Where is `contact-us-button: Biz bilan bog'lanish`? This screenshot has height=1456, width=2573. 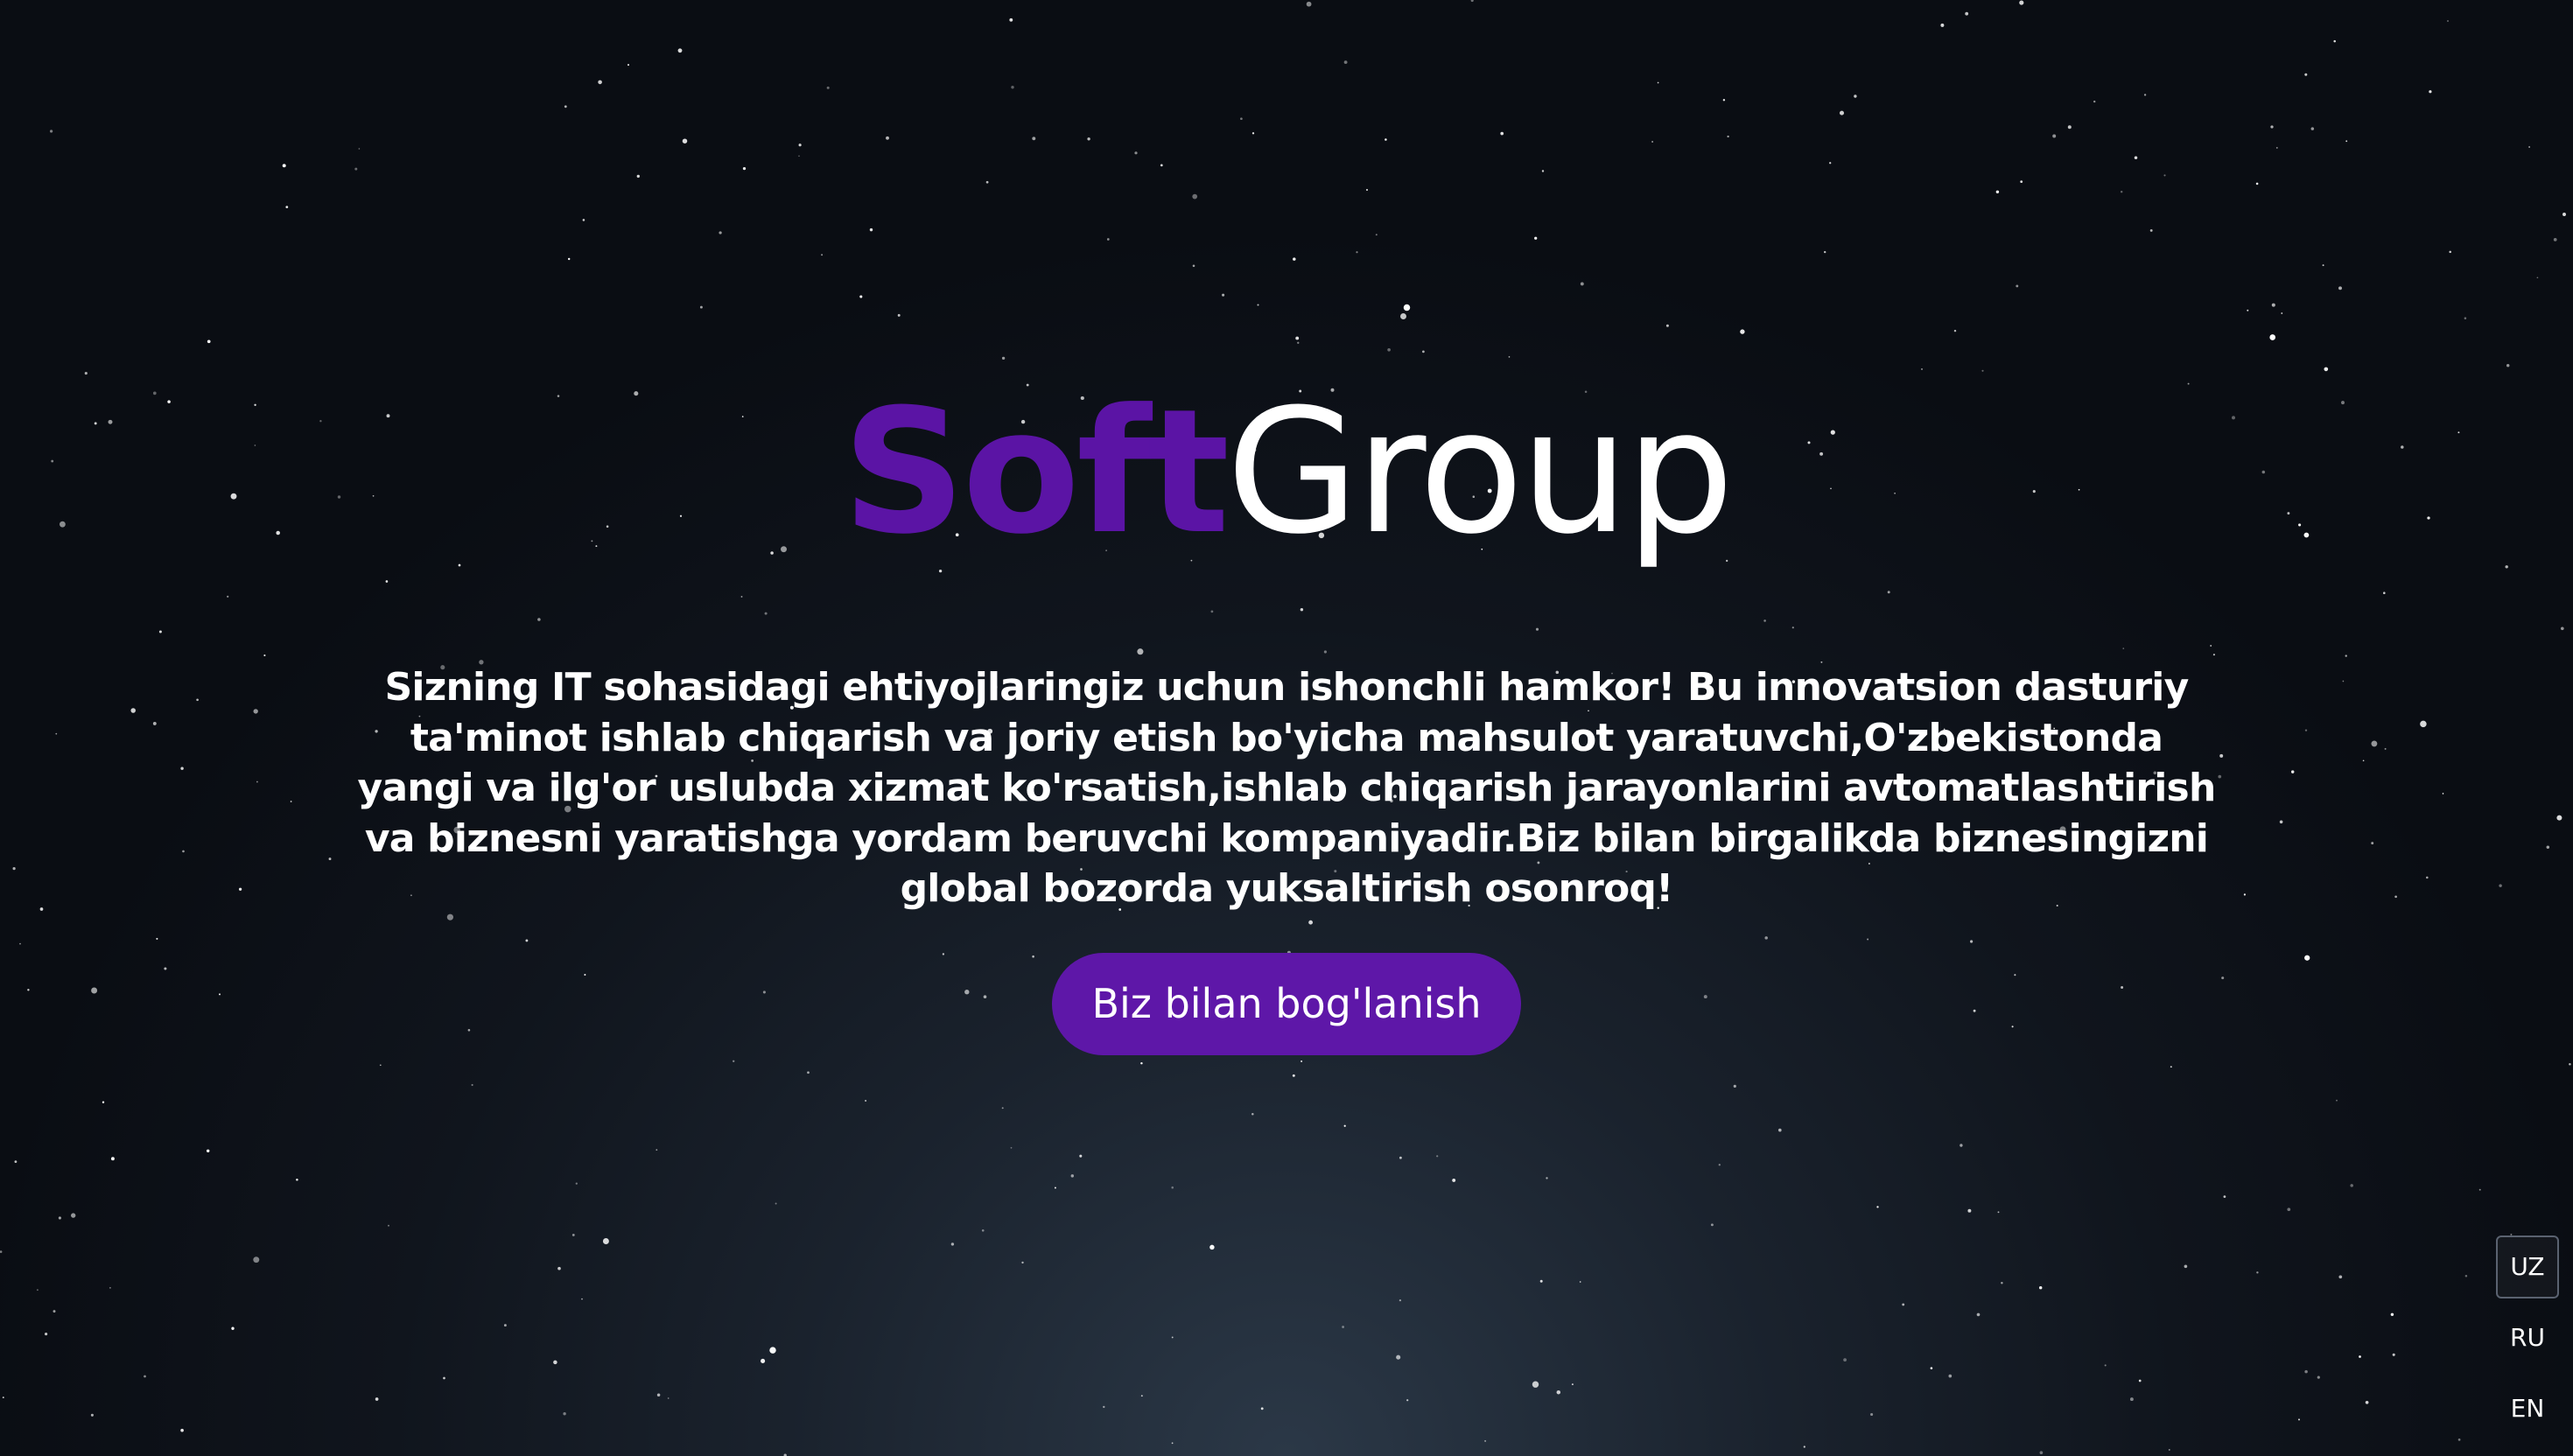
contact-us-button: Biz bilan bog'lanish is located at coordinates (1286, 1004).